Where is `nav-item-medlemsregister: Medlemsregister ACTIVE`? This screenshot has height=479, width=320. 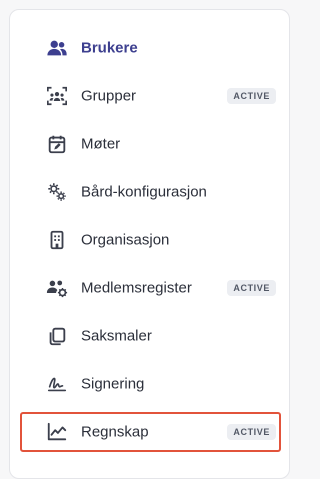 nav-item-medlemsregister: Medlemsregister ACTIVE is located at coordinates (150, 288).